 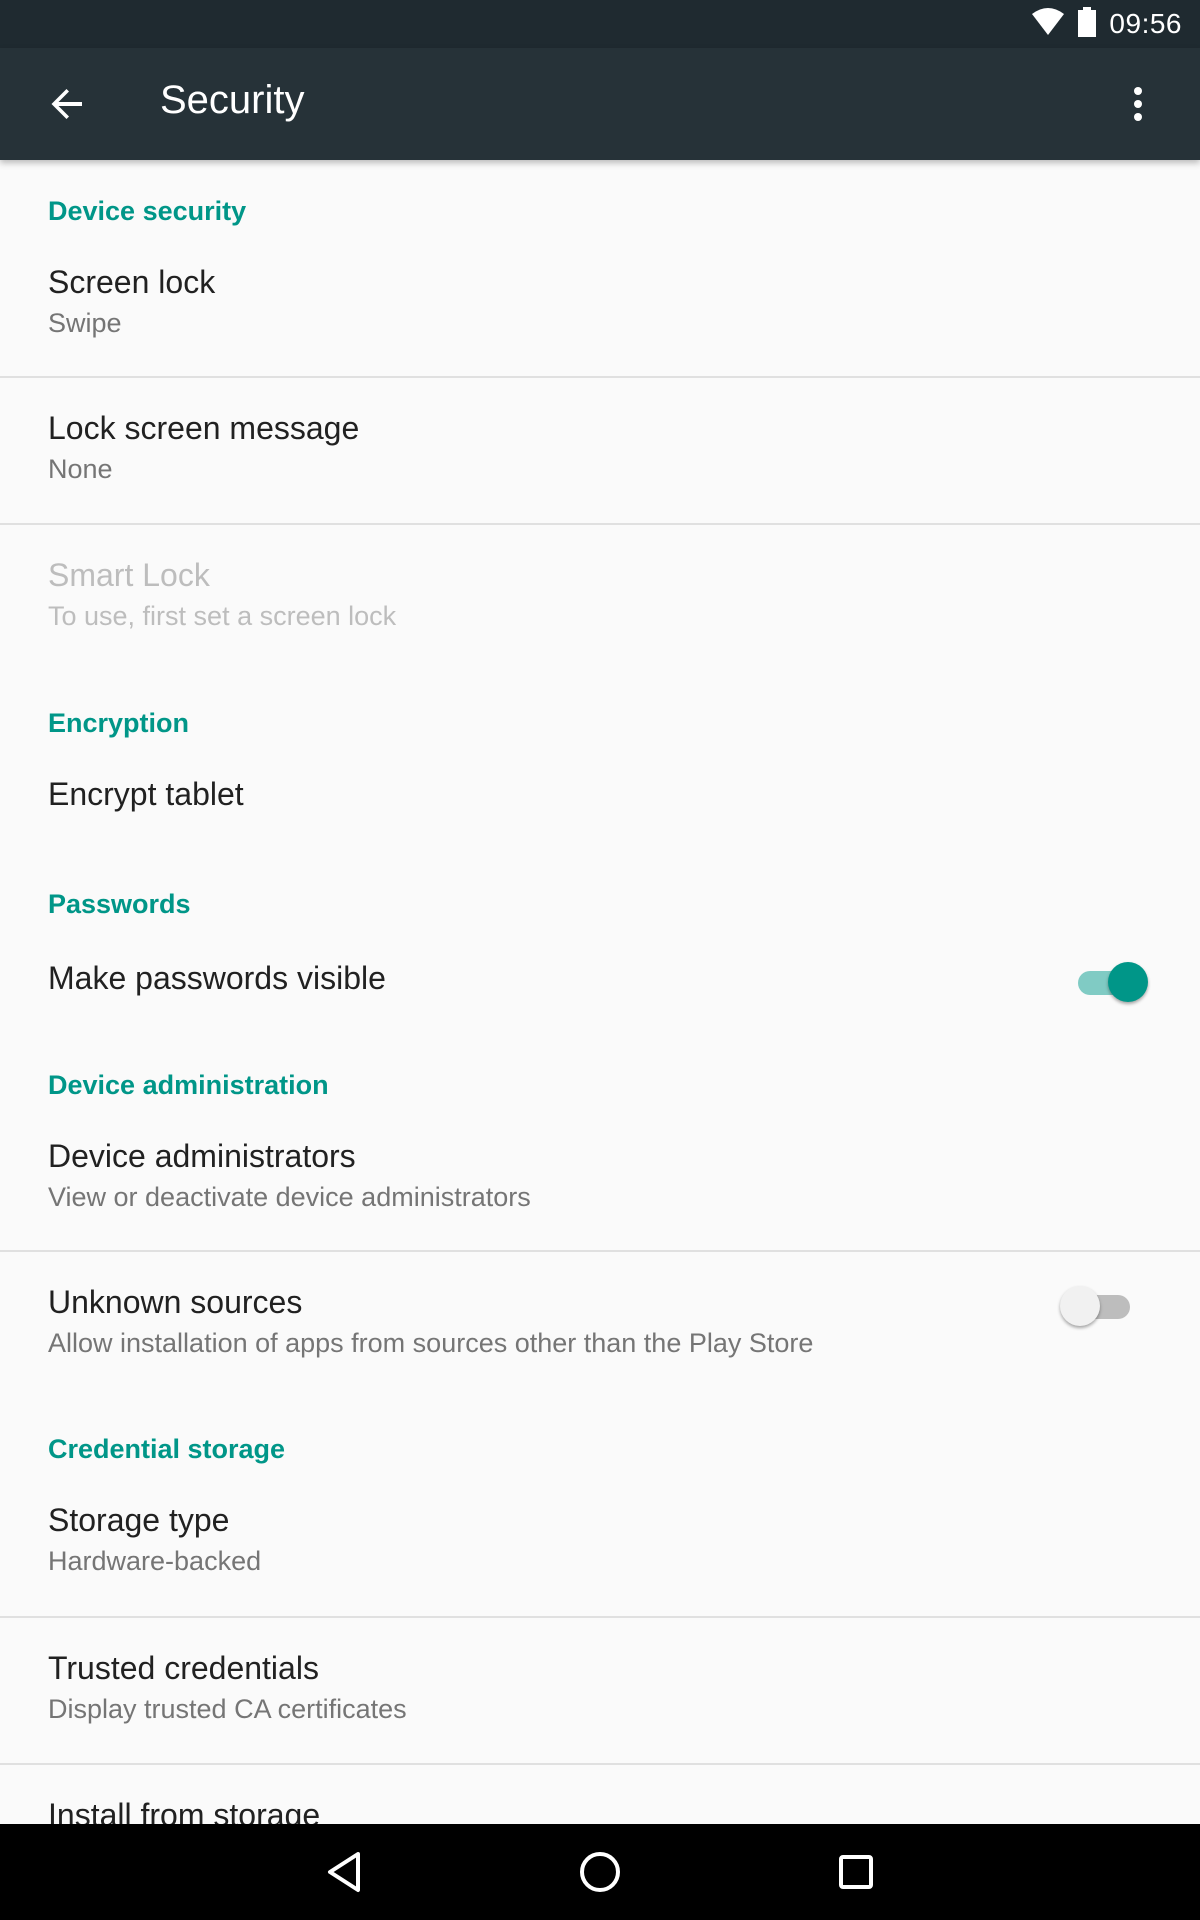 What do you see at coordinates (1048, 24) in the screenshot?
I see `wifi-icon` at bounding box center [1048, 24].